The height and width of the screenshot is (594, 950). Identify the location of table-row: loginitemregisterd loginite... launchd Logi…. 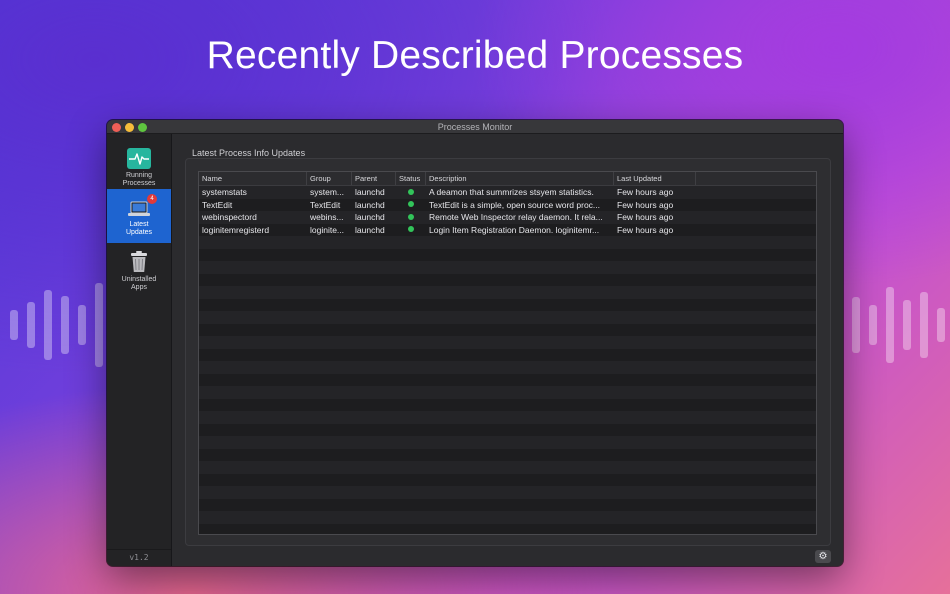
(507, 230).